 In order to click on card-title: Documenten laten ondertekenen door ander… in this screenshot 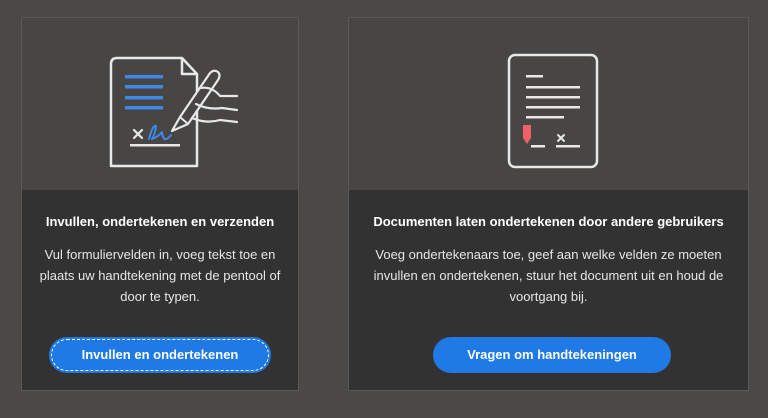, I will do `click(548, 221)`.